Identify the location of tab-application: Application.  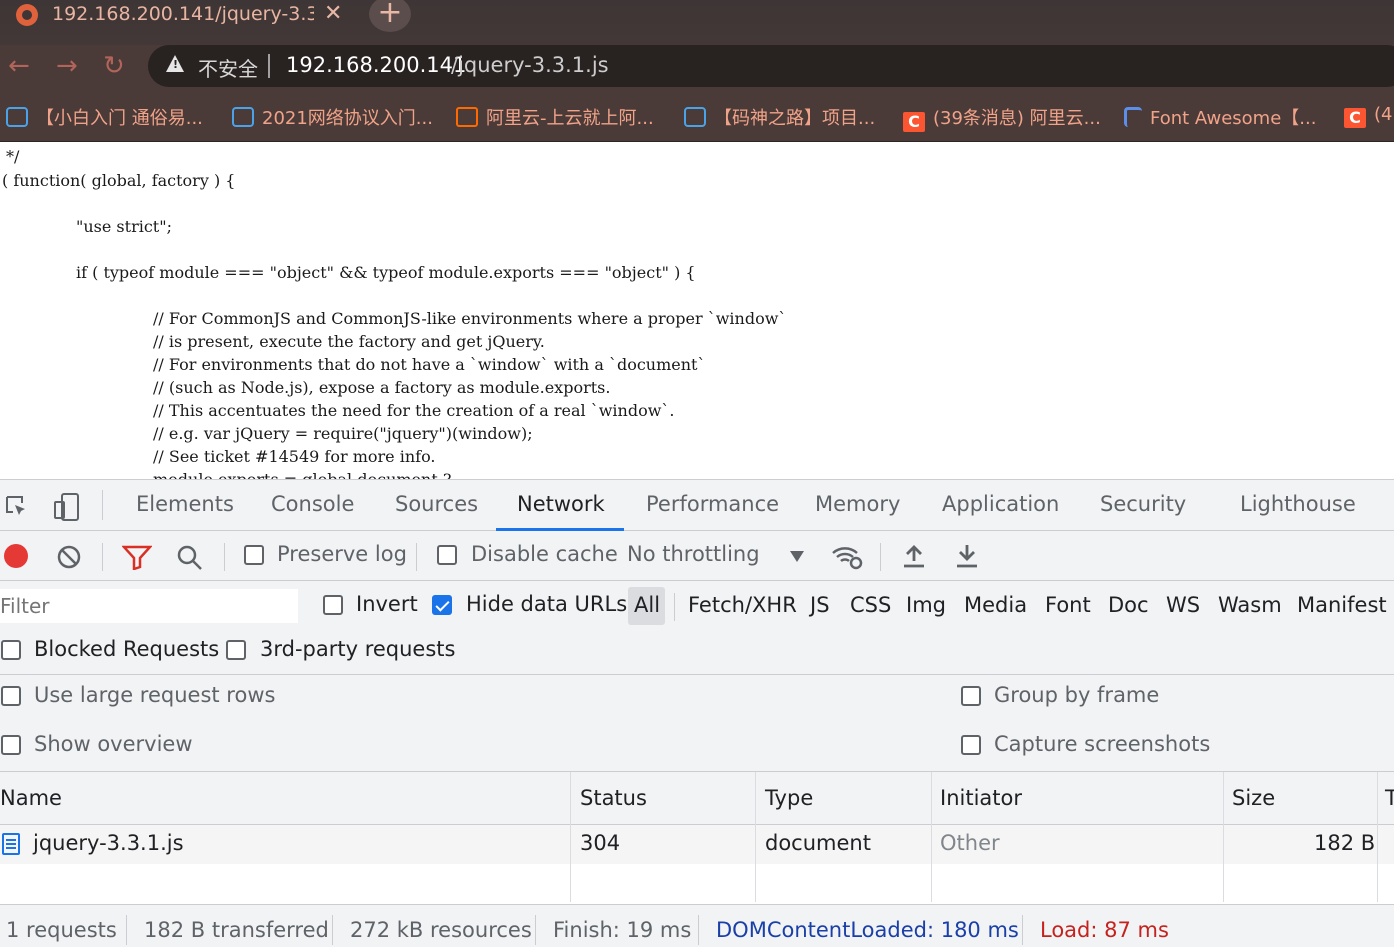
(1000, 504).